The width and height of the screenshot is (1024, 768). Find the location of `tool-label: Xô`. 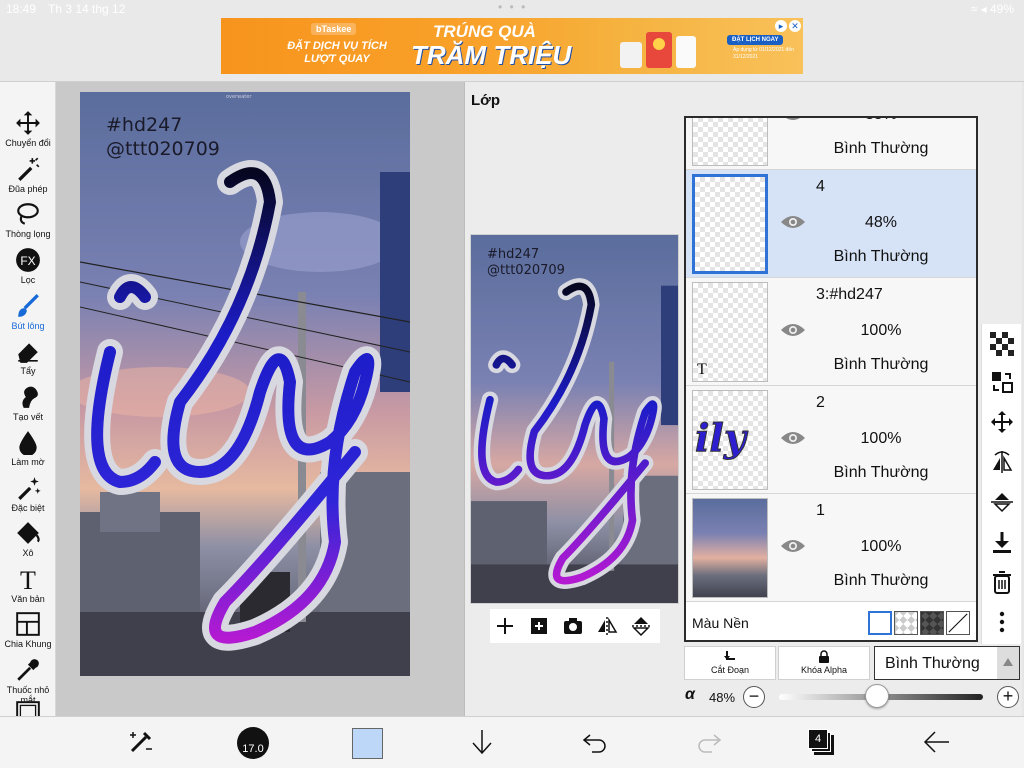

tool-label: Xô is located at coordinates (28, 553).